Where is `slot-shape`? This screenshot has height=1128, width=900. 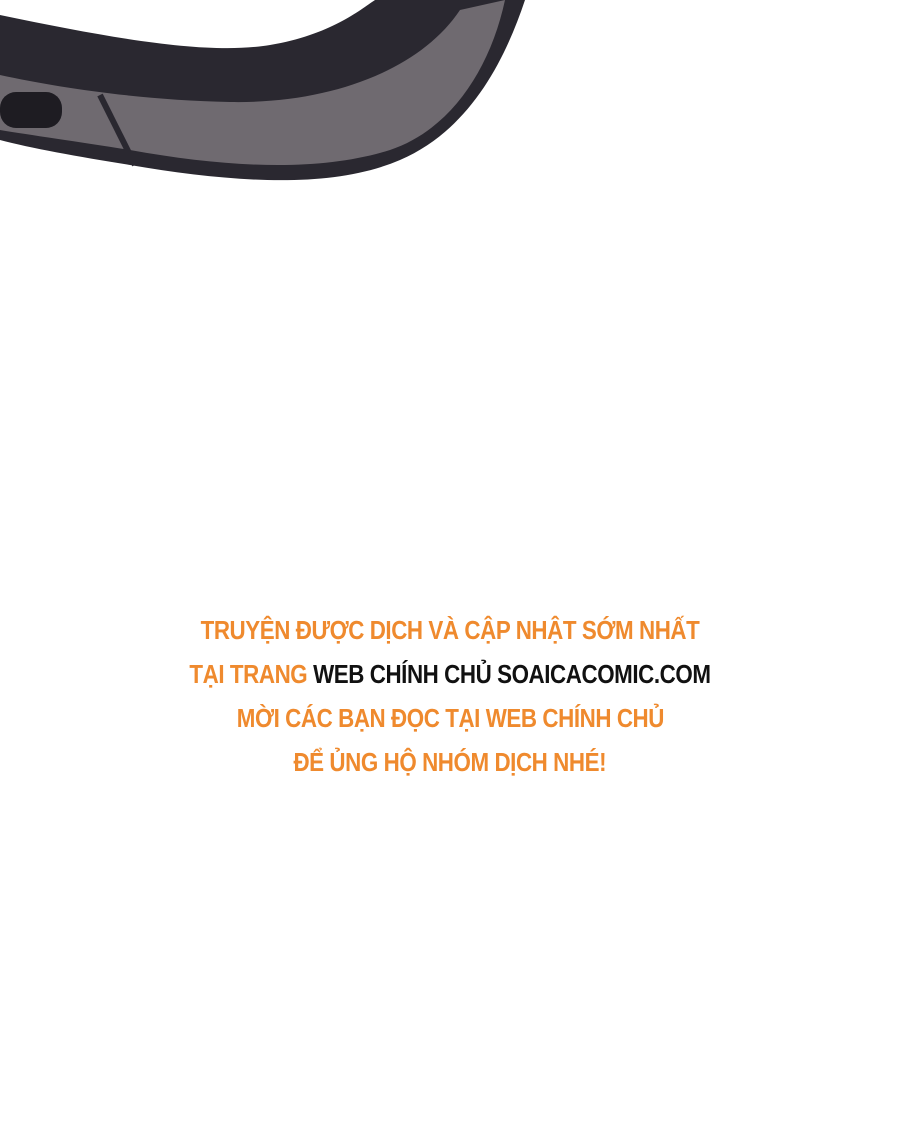
slot-shape is located at coordinates (31, 110).